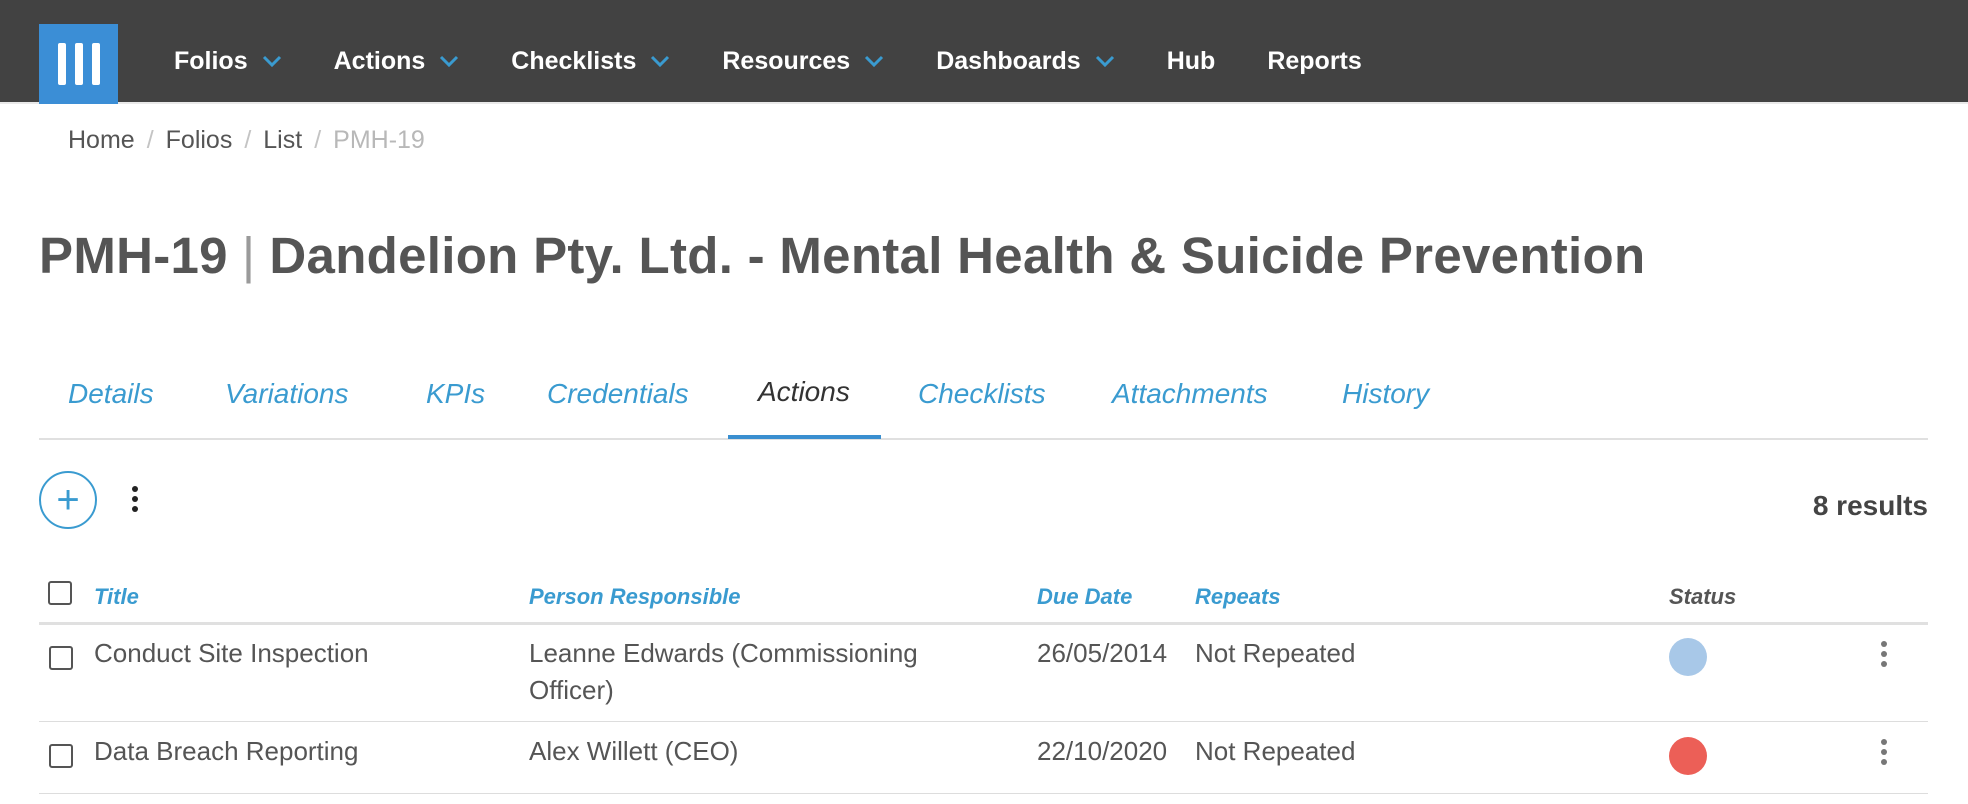 The width and height of the screenshot is (1968, 804). What do you see at coordinates (101, 140) in the screenshot?
I see `breadcrumb-home: Home` at bounding box center [101, 140].